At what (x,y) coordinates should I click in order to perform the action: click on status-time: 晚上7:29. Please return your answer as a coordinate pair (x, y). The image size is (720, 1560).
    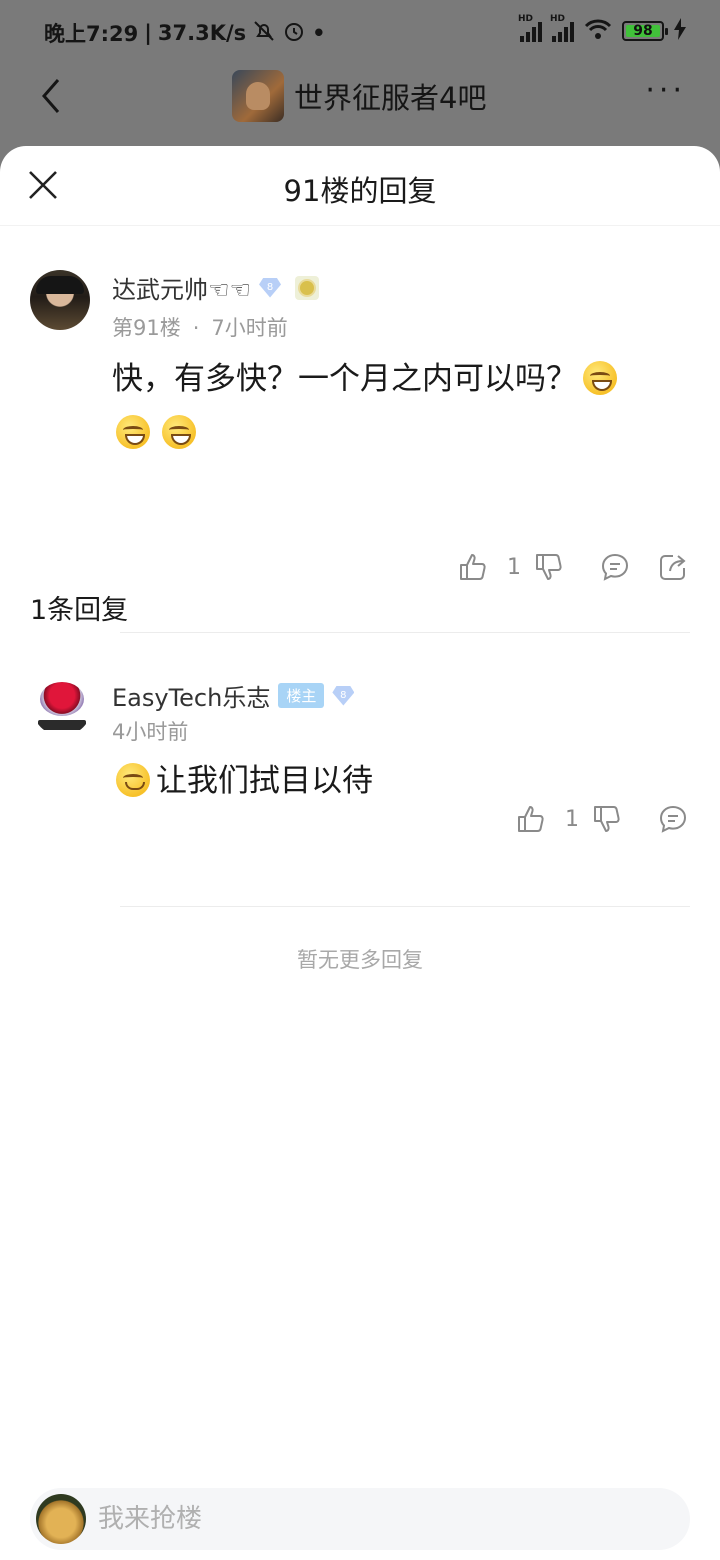
    Looking at the image, I should click on (91, 34).